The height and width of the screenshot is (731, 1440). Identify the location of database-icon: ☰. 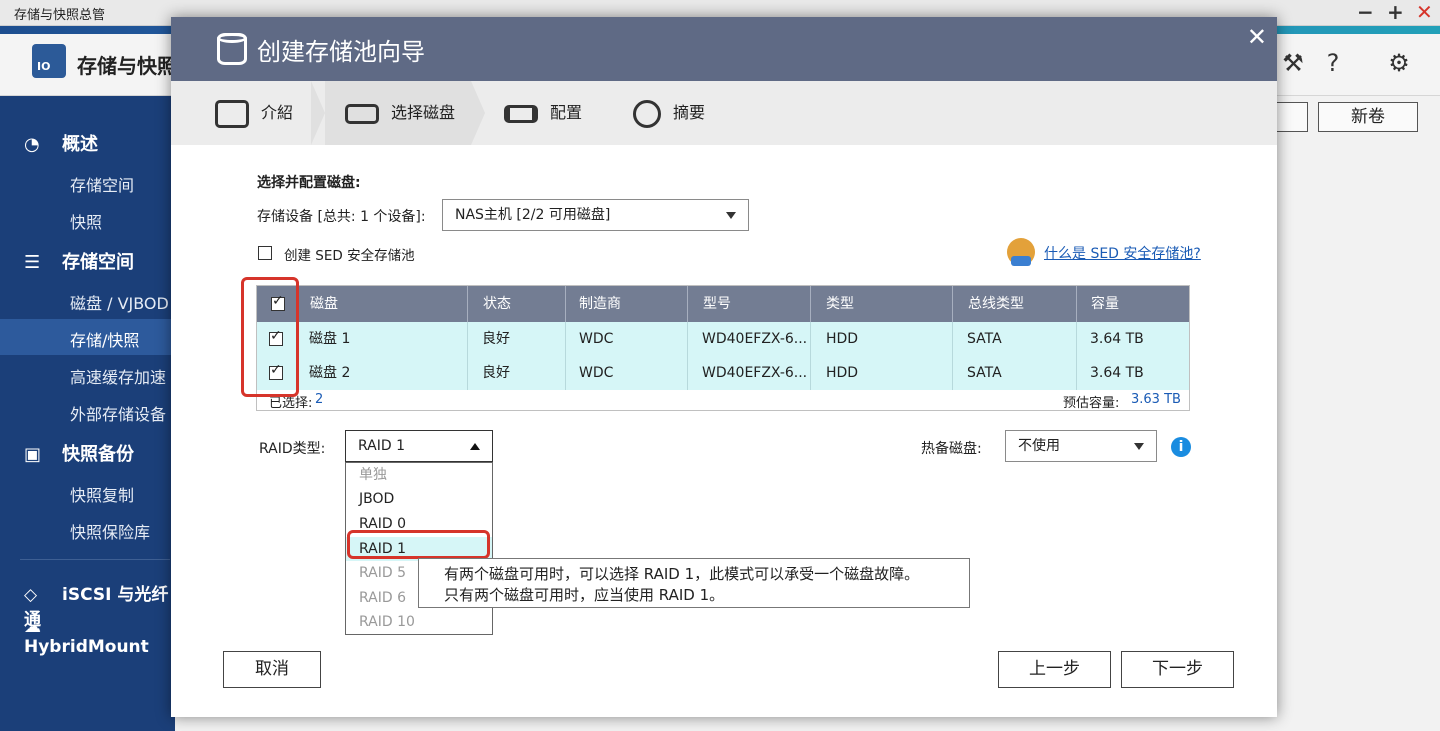
(32, 262).